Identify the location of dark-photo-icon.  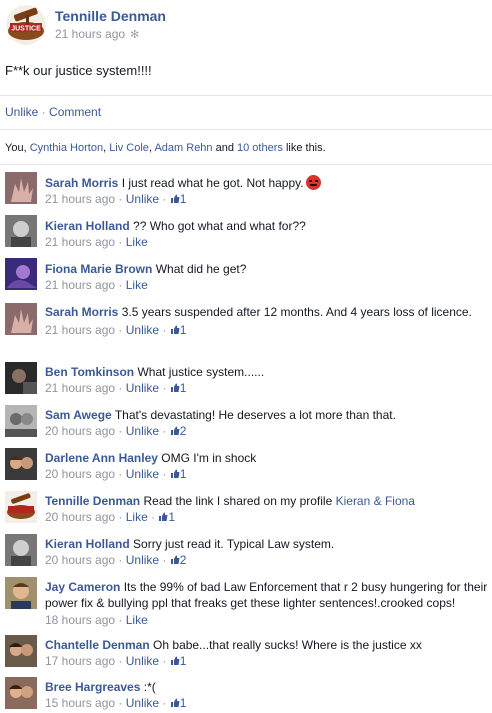
(21, 378).